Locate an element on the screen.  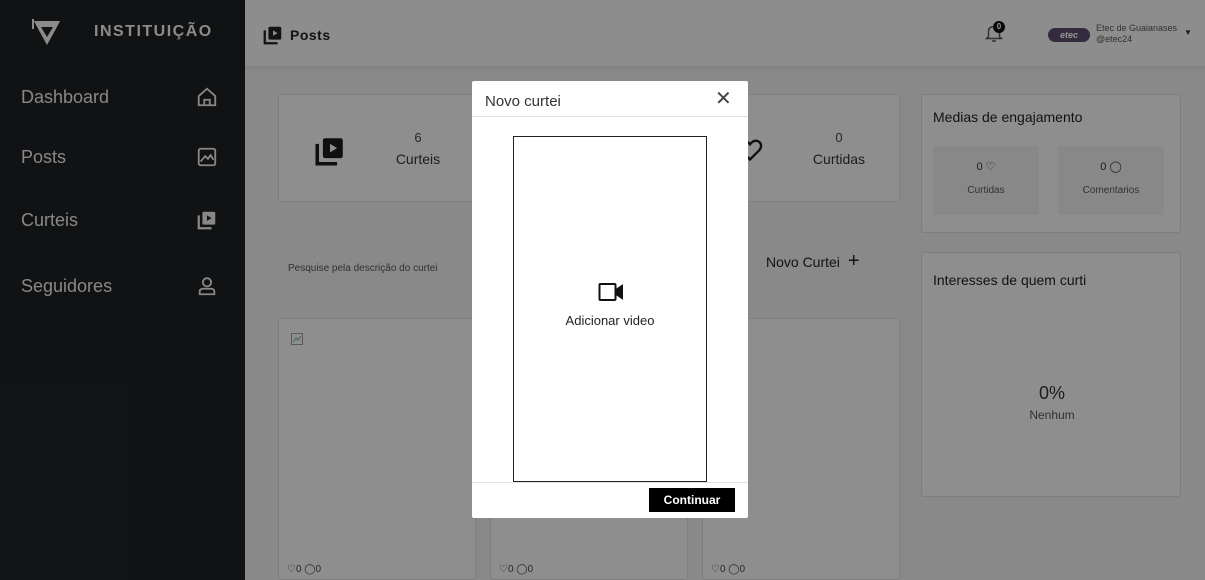
close-icon: ✕ is located at coordinates (723, 99).